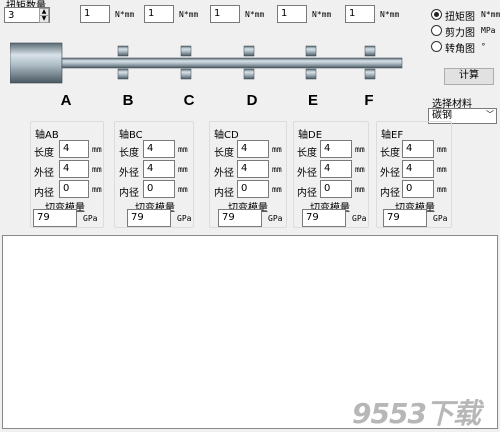  What do you see at coordinates (460, 47) in the screenshot?
I see `radio-angle-label: 转角图` at bounding box center [460, 47].